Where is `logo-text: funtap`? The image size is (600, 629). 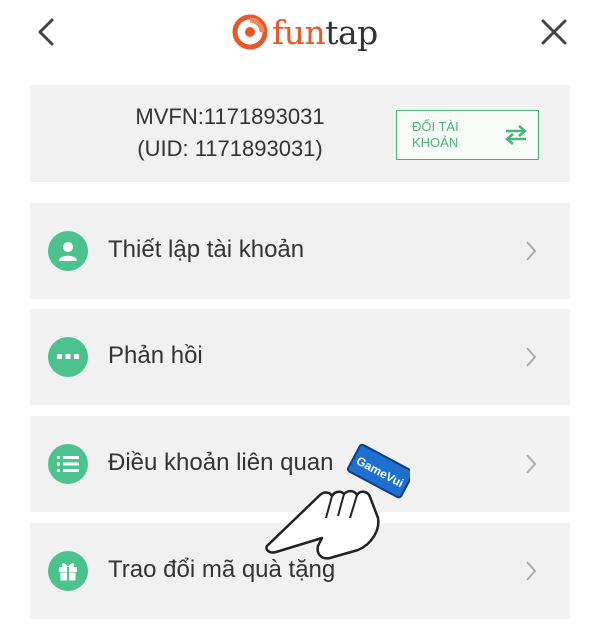 logo-text: funtap is located at coordinates (325, 32).